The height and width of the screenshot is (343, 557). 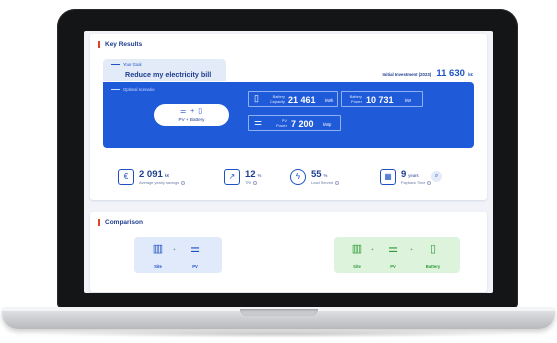 What do you see at coordinates (413, 175) in the screenshot?
I see `payback-unit: years` at bounding box center [413, 175].